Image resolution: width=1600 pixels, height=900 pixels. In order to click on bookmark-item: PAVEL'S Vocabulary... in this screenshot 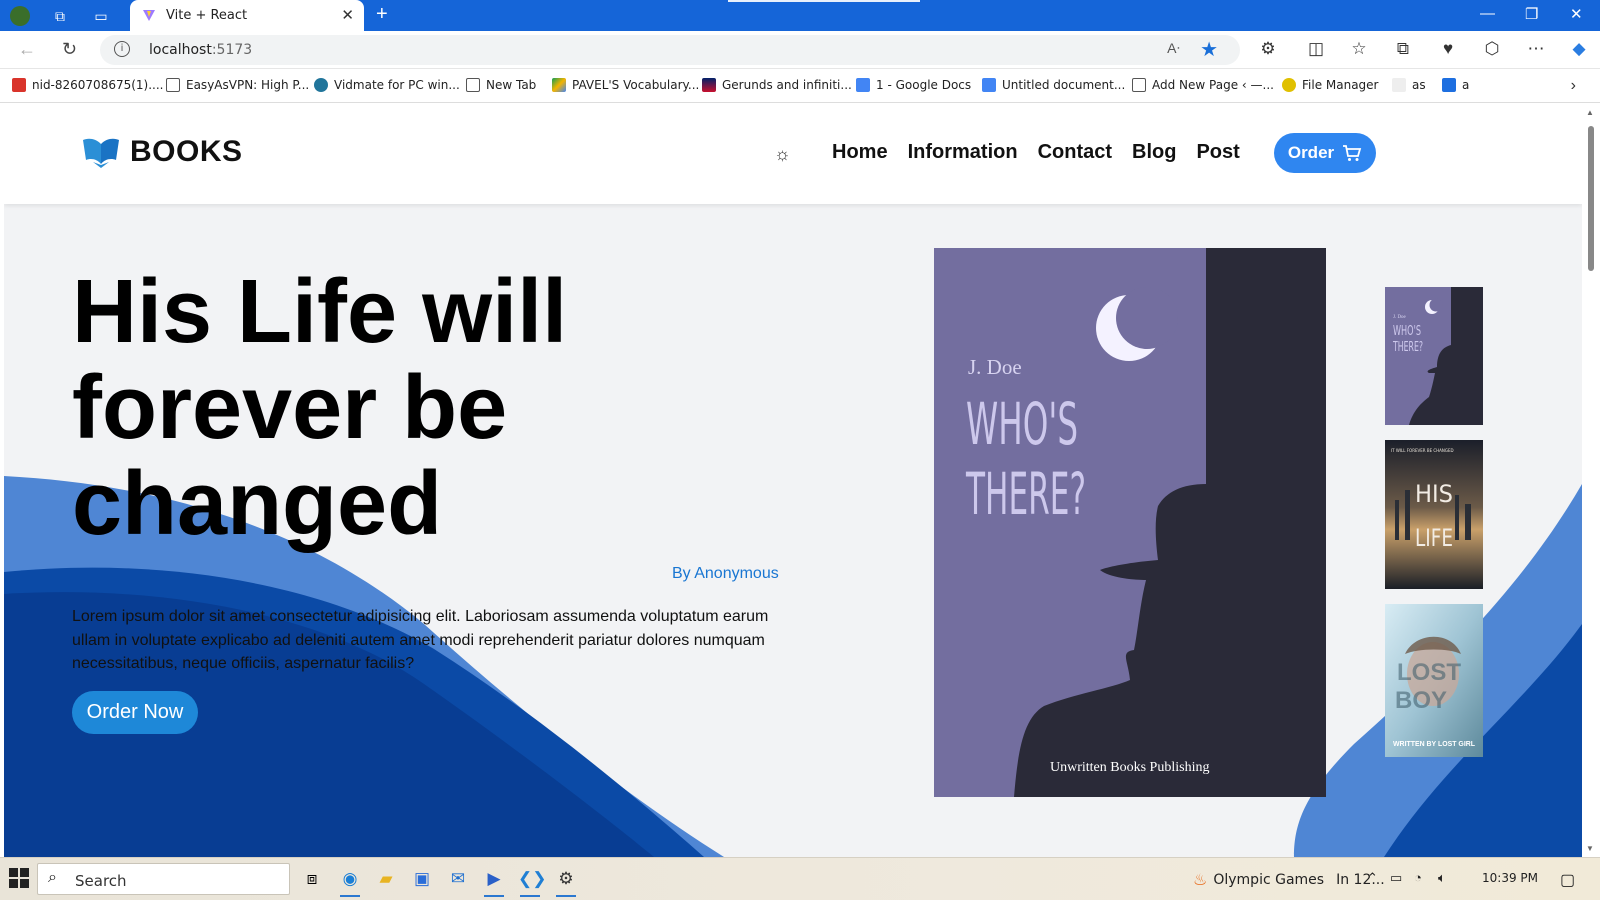, I will do `click(625, 85)`.